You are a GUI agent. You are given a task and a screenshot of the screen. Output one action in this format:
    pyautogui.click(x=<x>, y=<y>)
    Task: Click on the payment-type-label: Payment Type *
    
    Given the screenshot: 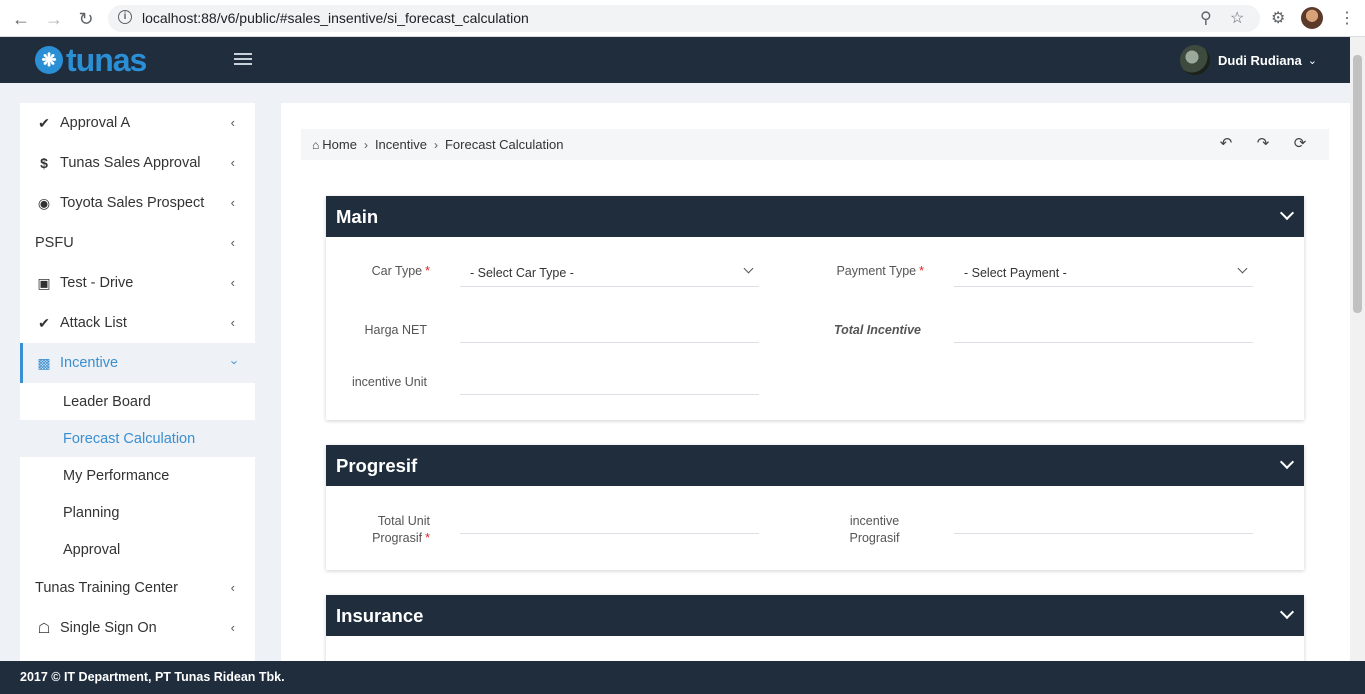 What is the action you would take?
    pyautogui.click(x=880, y=271)
    